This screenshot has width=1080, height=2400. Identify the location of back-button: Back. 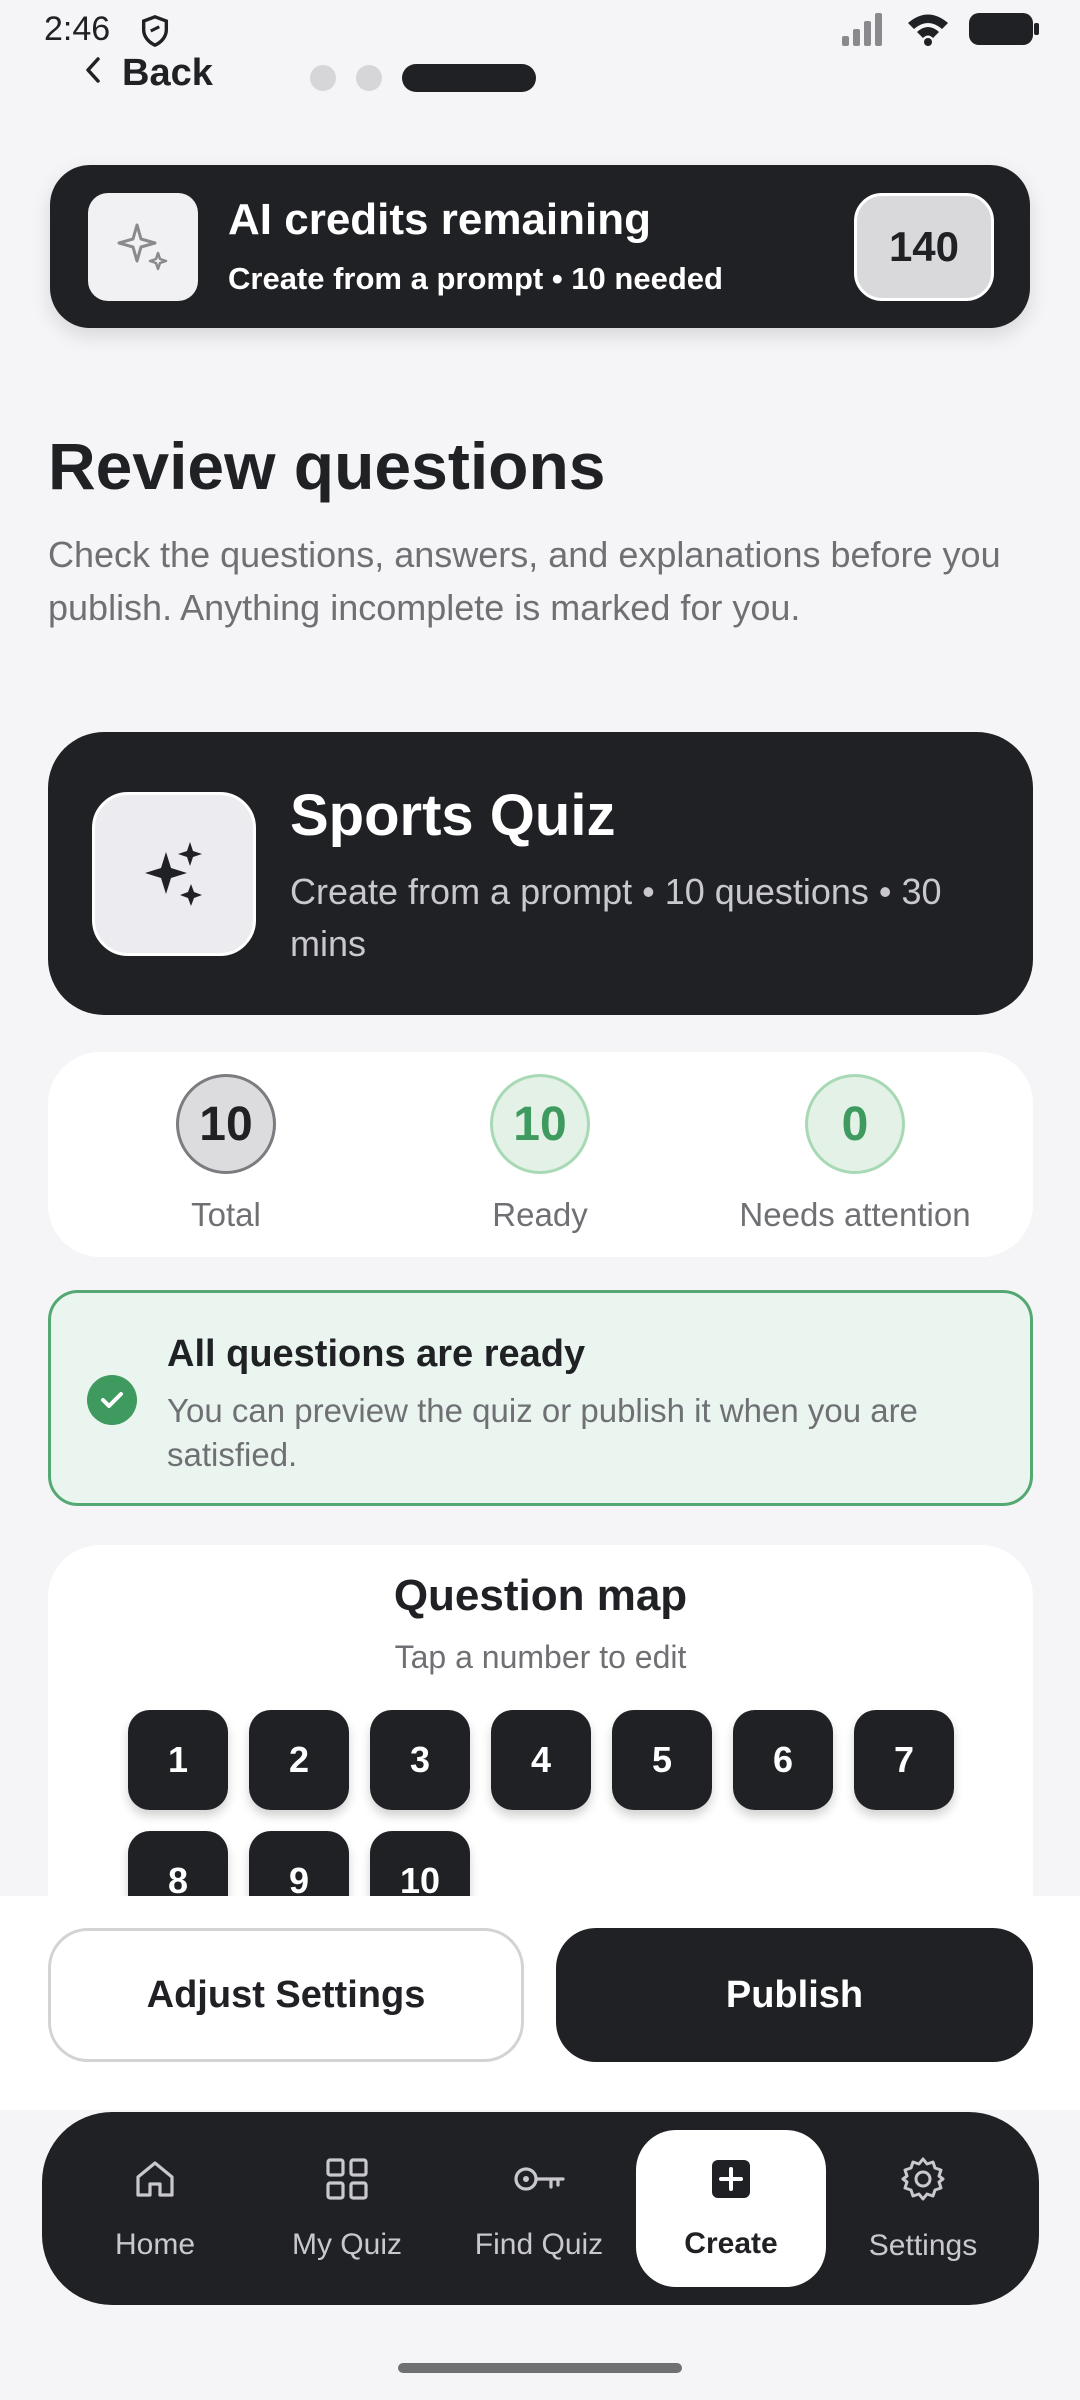
(147, 73).